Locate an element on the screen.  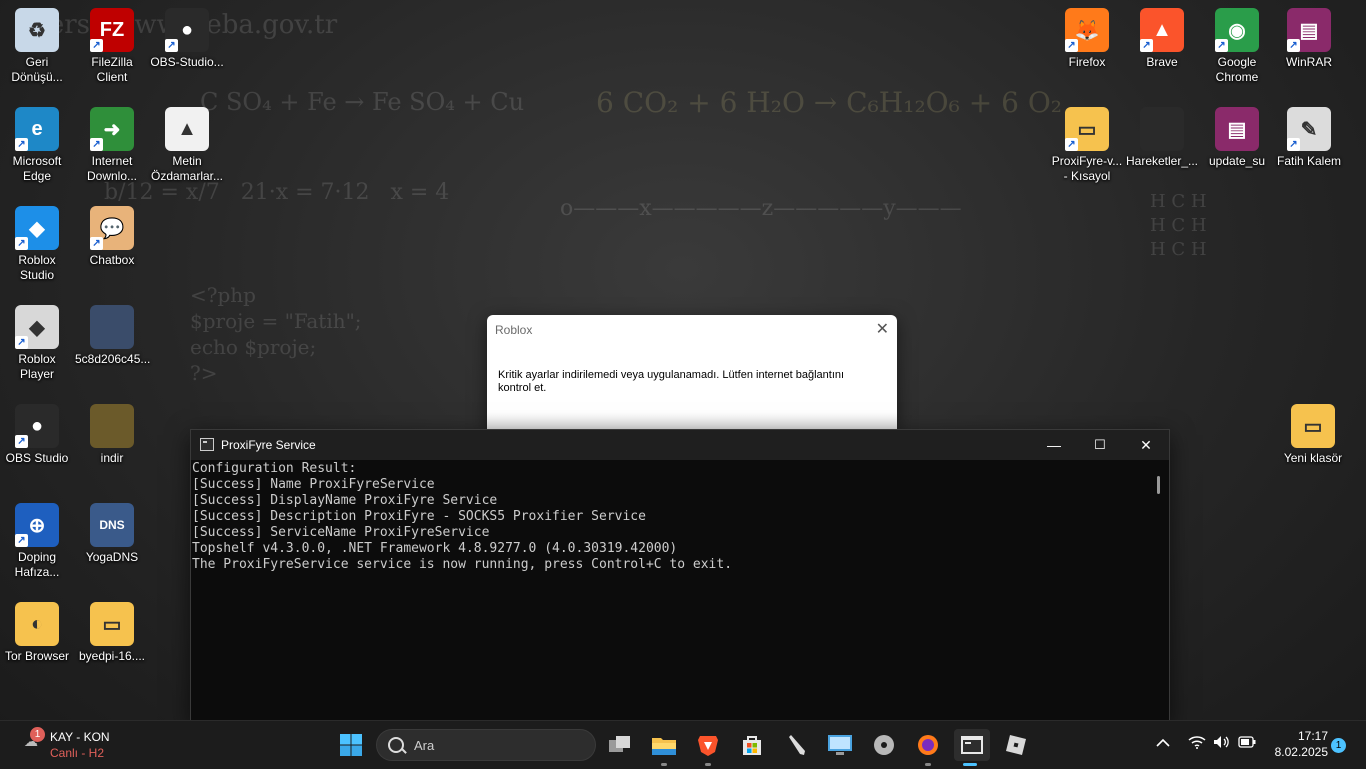
taskbar-file-explorer is located at coordinates (664, 747).